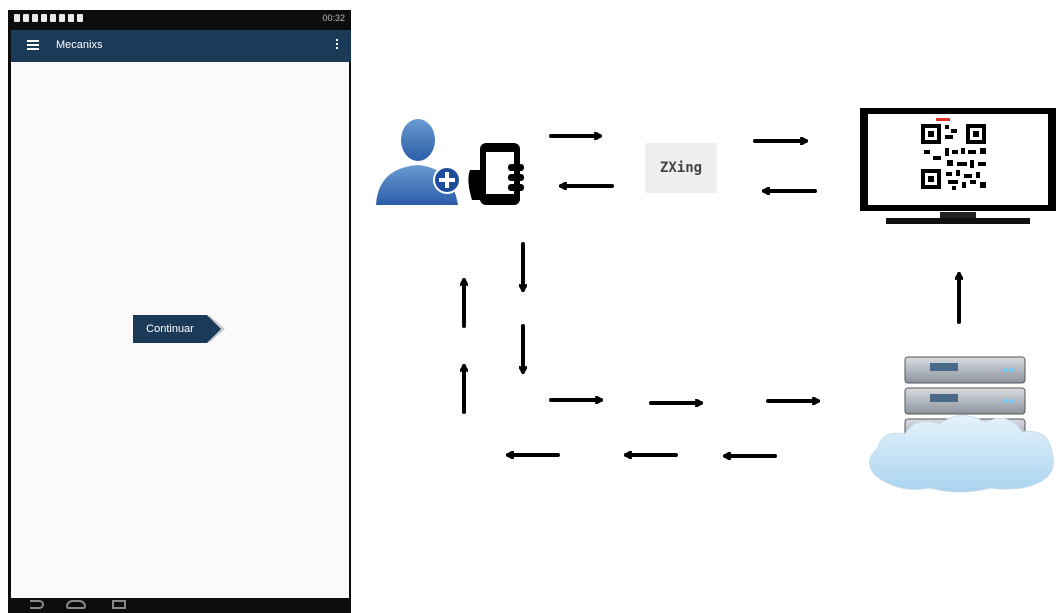 The width and height of the screenshot is (1058, 613). I want to click on home-icon, so click(76, 604).